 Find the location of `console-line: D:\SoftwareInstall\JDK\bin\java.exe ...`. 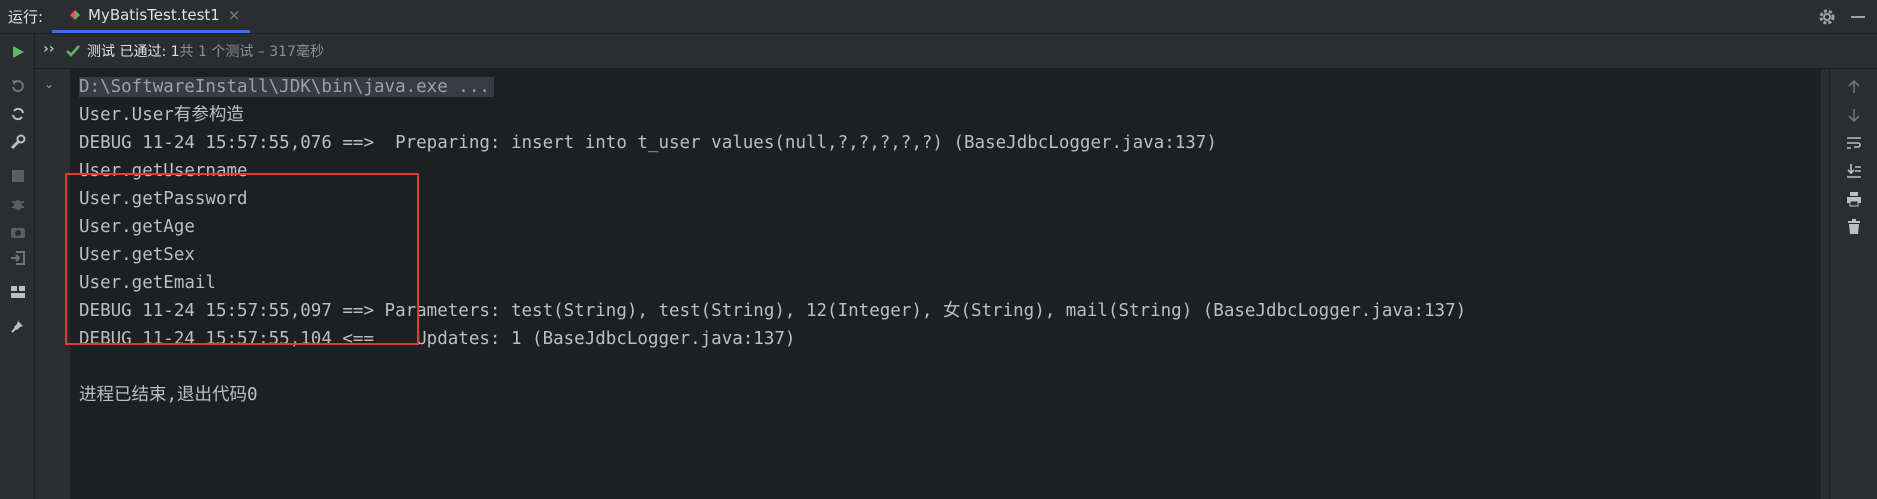

console-line: D:\SoftwareInstall\JDK\bin\java.exe ... is located at coordinates (286, 87).